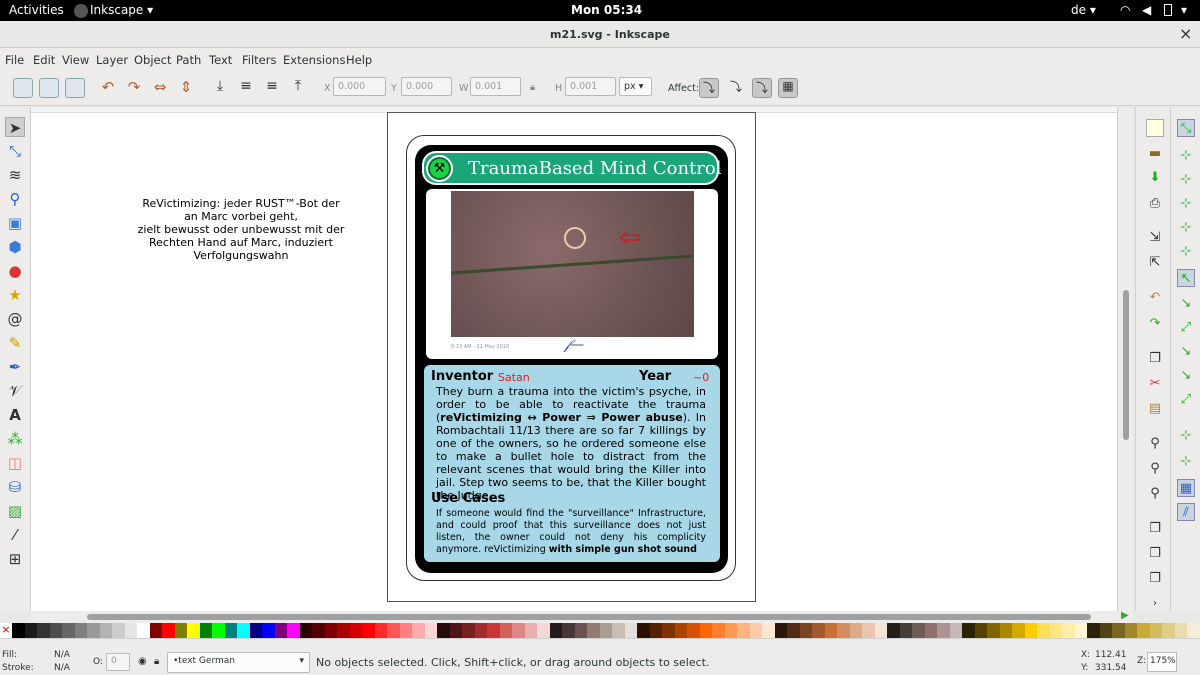 Image resolution: width=1200 pixels, height=675 pixels. Describe the element at coordinates (134, 88) in the screenshot. I see `rotate-cw-icon: ↷` at that location.